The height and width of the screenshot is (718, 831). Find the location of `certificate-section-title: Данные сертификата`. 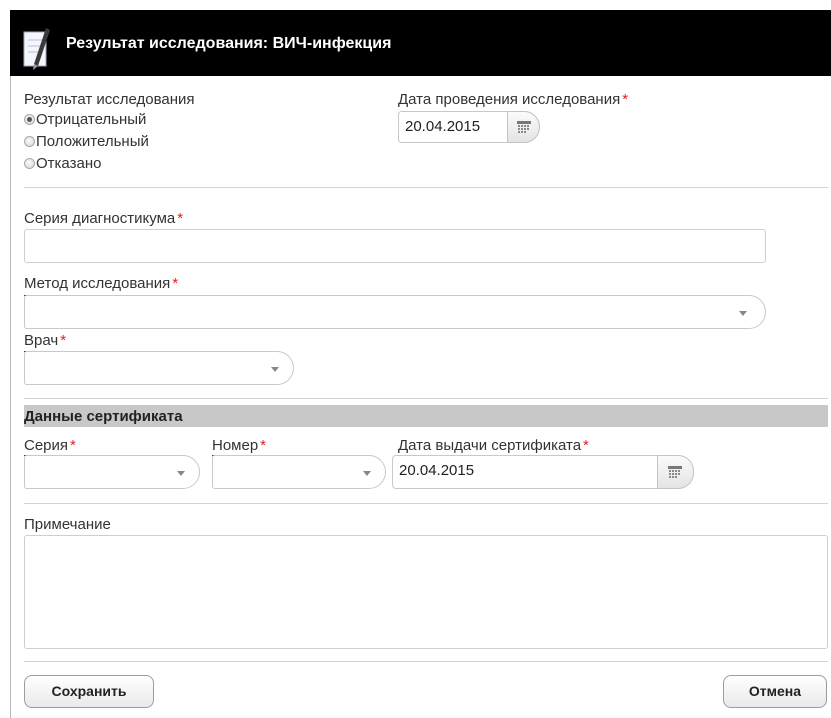

certificate-section-title: Данные сертификата is located at coordinates (103, 416).